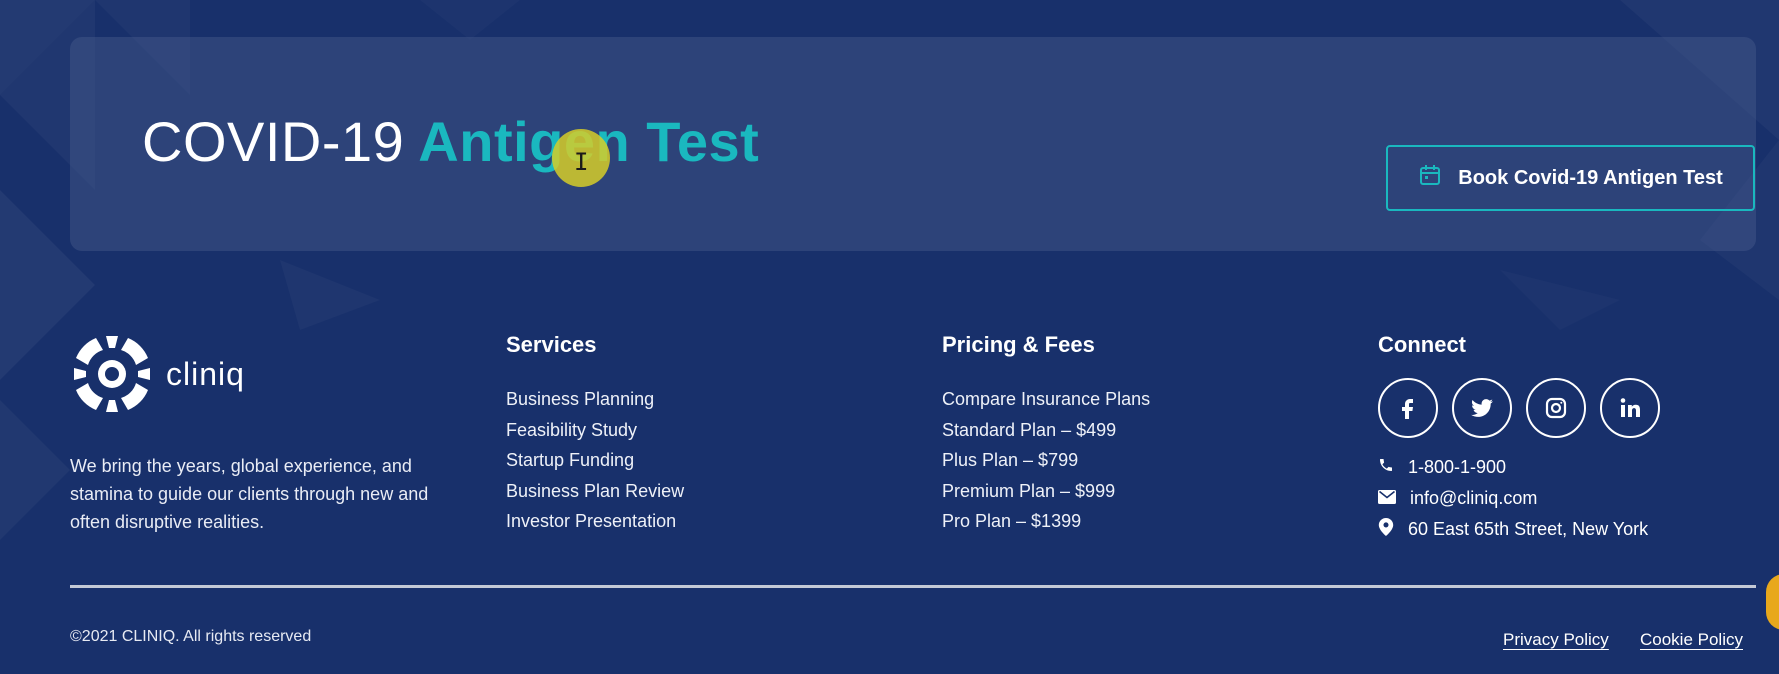 This screenshot has height=674, width=1779. Describe the element at coordinates (205, 374) in the screenshot. I see `brand-name: cliniq` at that location.